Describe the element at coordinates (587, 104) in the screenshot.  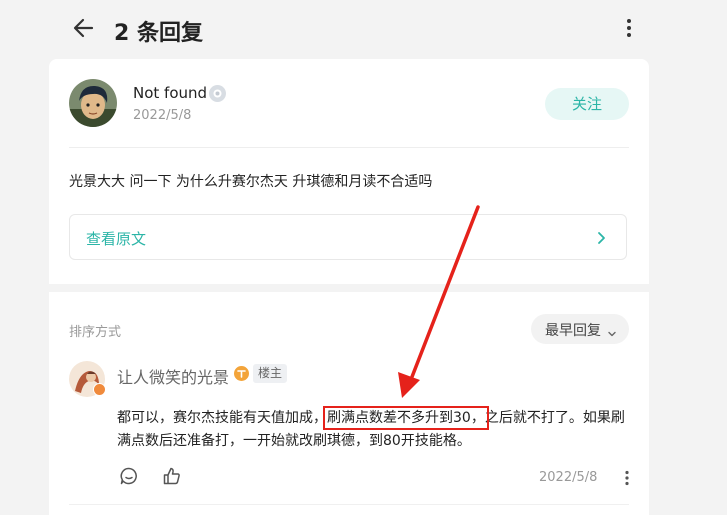
I see `follow-button: 关注` at that location.